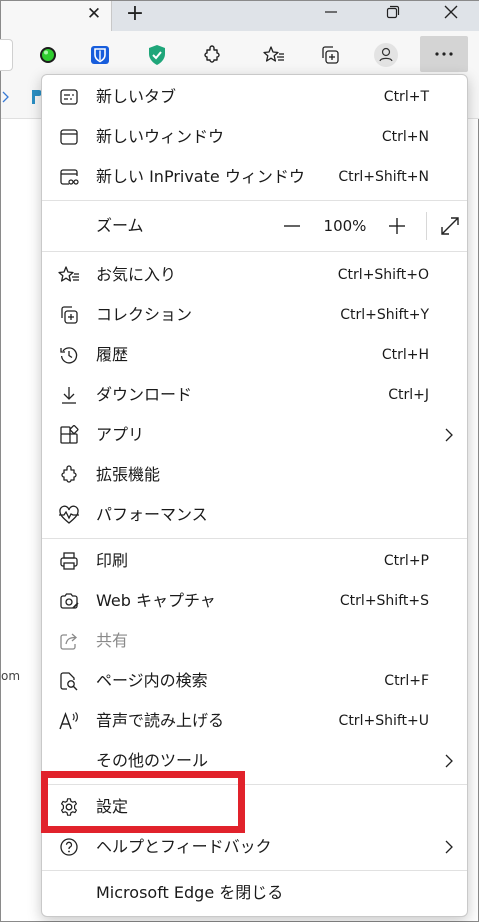  What do you see at coordinates (239, 55) in the screenshot?
I see `browser-toolbar` at bounding box center [239, 55].